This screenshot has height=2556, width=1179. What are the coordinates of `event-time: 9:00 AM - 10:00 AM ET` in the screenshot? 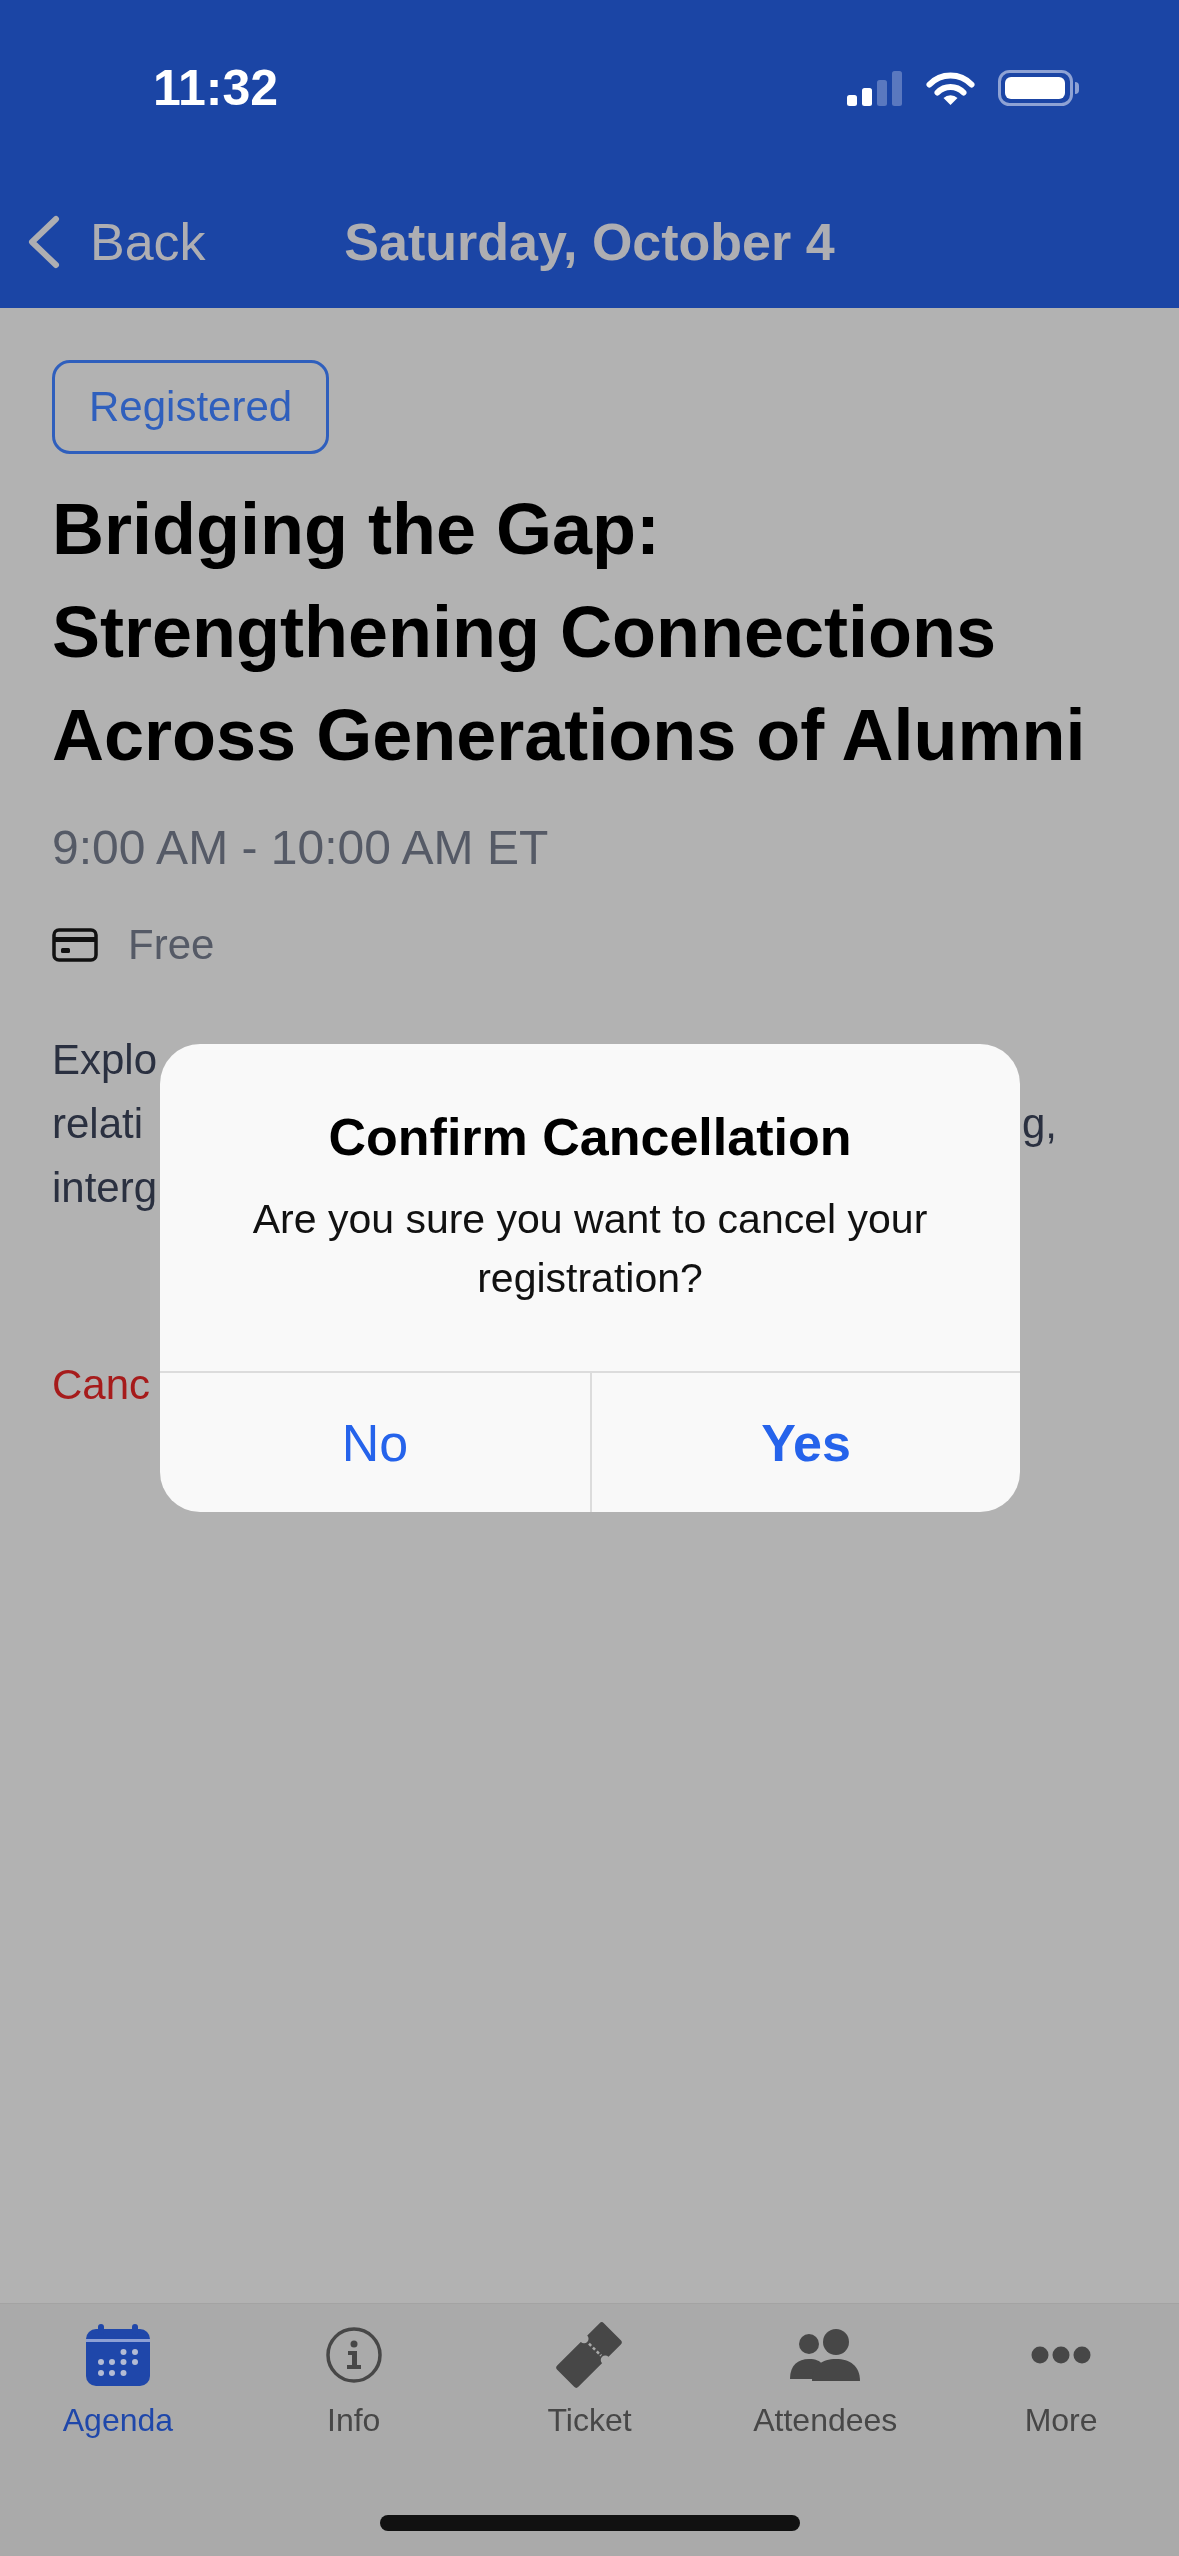 It's located at (300, 848).